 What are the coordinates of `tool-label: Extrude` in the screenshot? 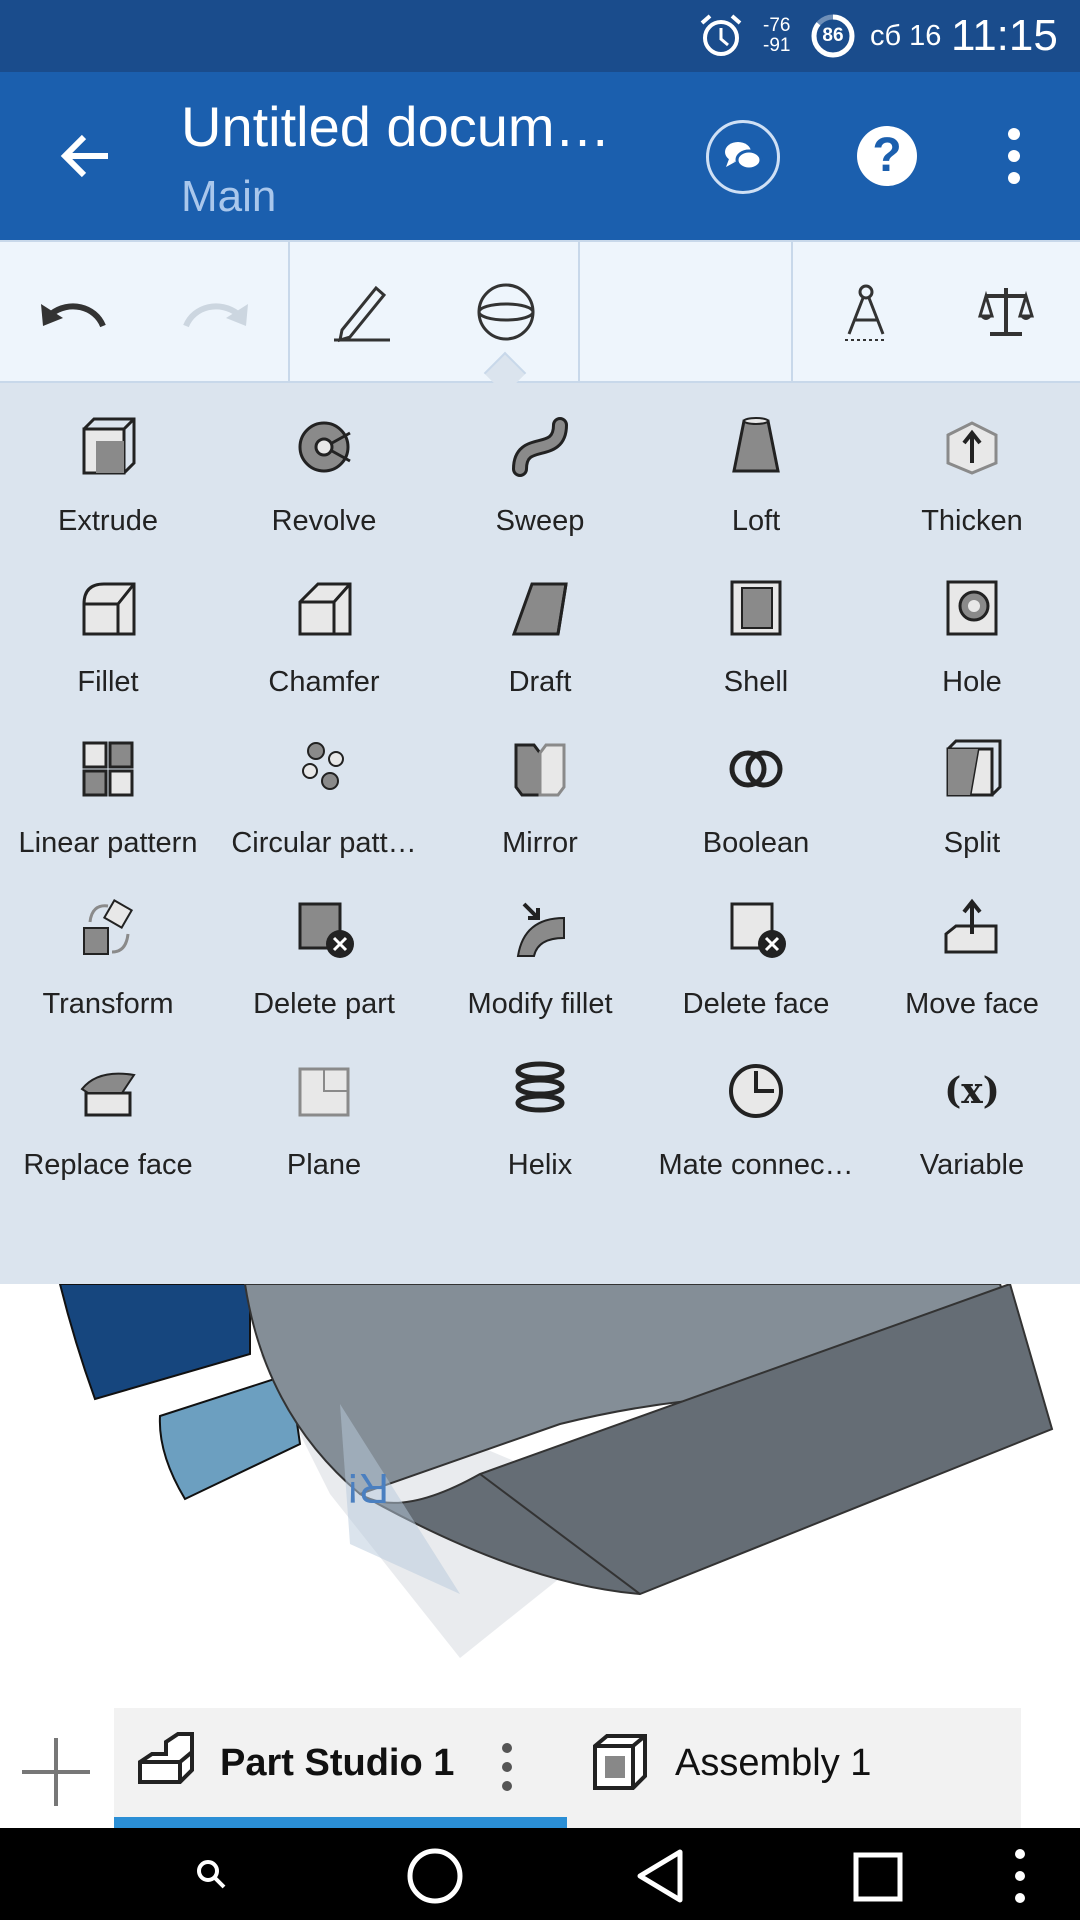 It's located at (108, 521).